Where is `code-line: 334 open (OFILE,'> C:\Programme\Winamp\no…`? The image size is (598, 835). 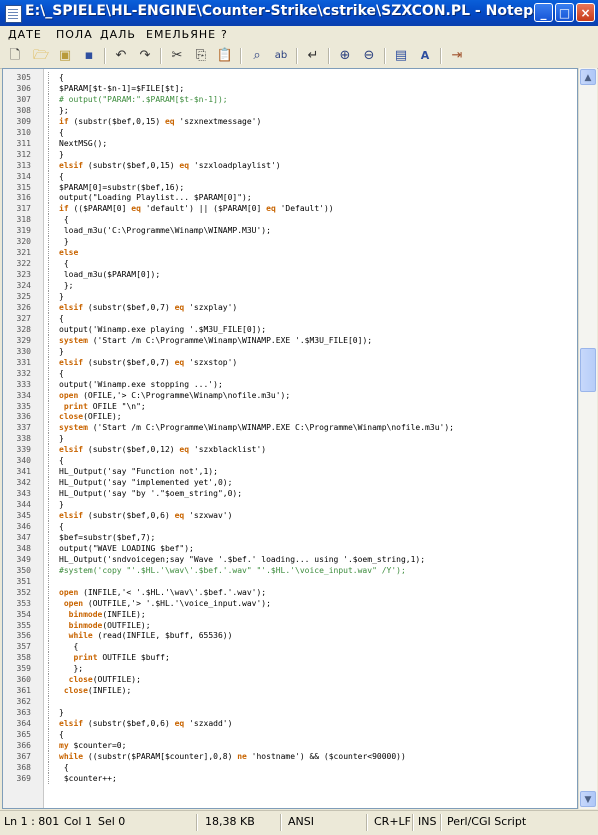 code-line: 334 open (OFILE,'> C:\Programme\Winamp\no… is located at coordinates (290, 395).